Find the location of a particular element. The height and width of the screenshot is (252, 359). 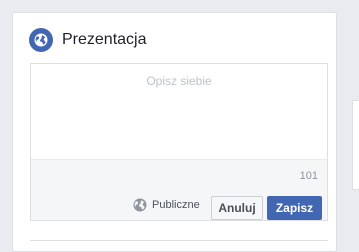

save-button: Zapisz is located at coordinates (294, 208).